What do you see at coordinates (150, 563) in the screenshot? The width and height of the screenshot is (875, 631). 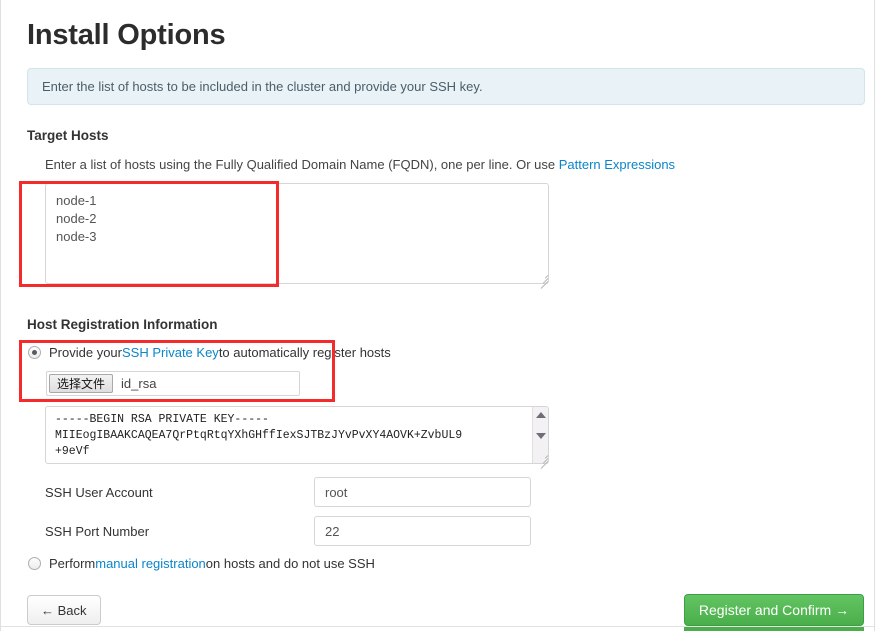 I see `manual-registration-link: manual registration` at bounding box center [150, 563].